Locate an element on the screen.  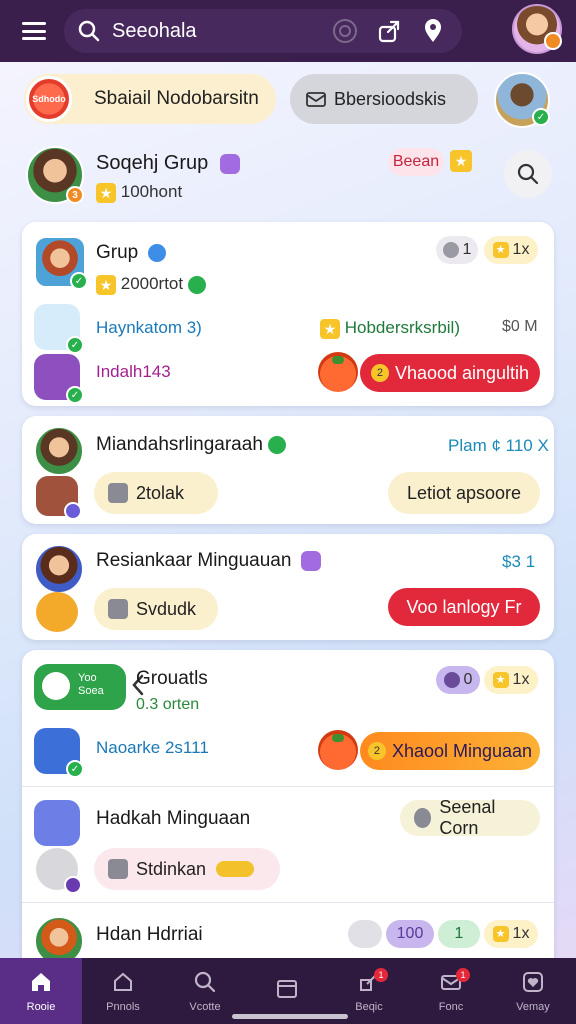
like-badge: 1 is located at coordinates (459, 934).